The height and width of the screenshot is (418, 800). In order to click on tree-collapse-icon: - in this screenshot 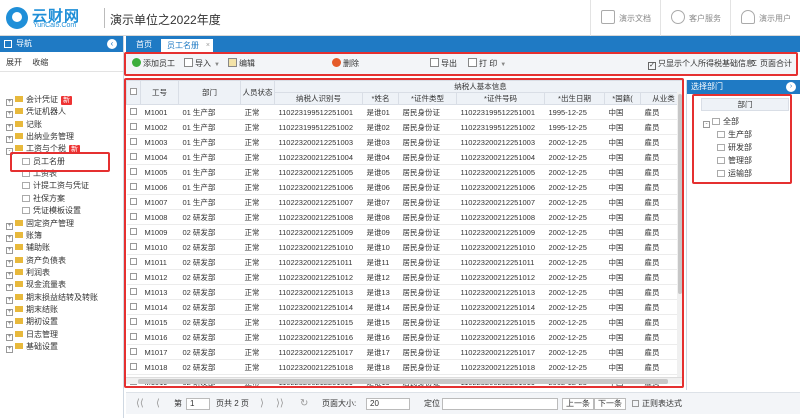, I will do `click(9, 152)`.